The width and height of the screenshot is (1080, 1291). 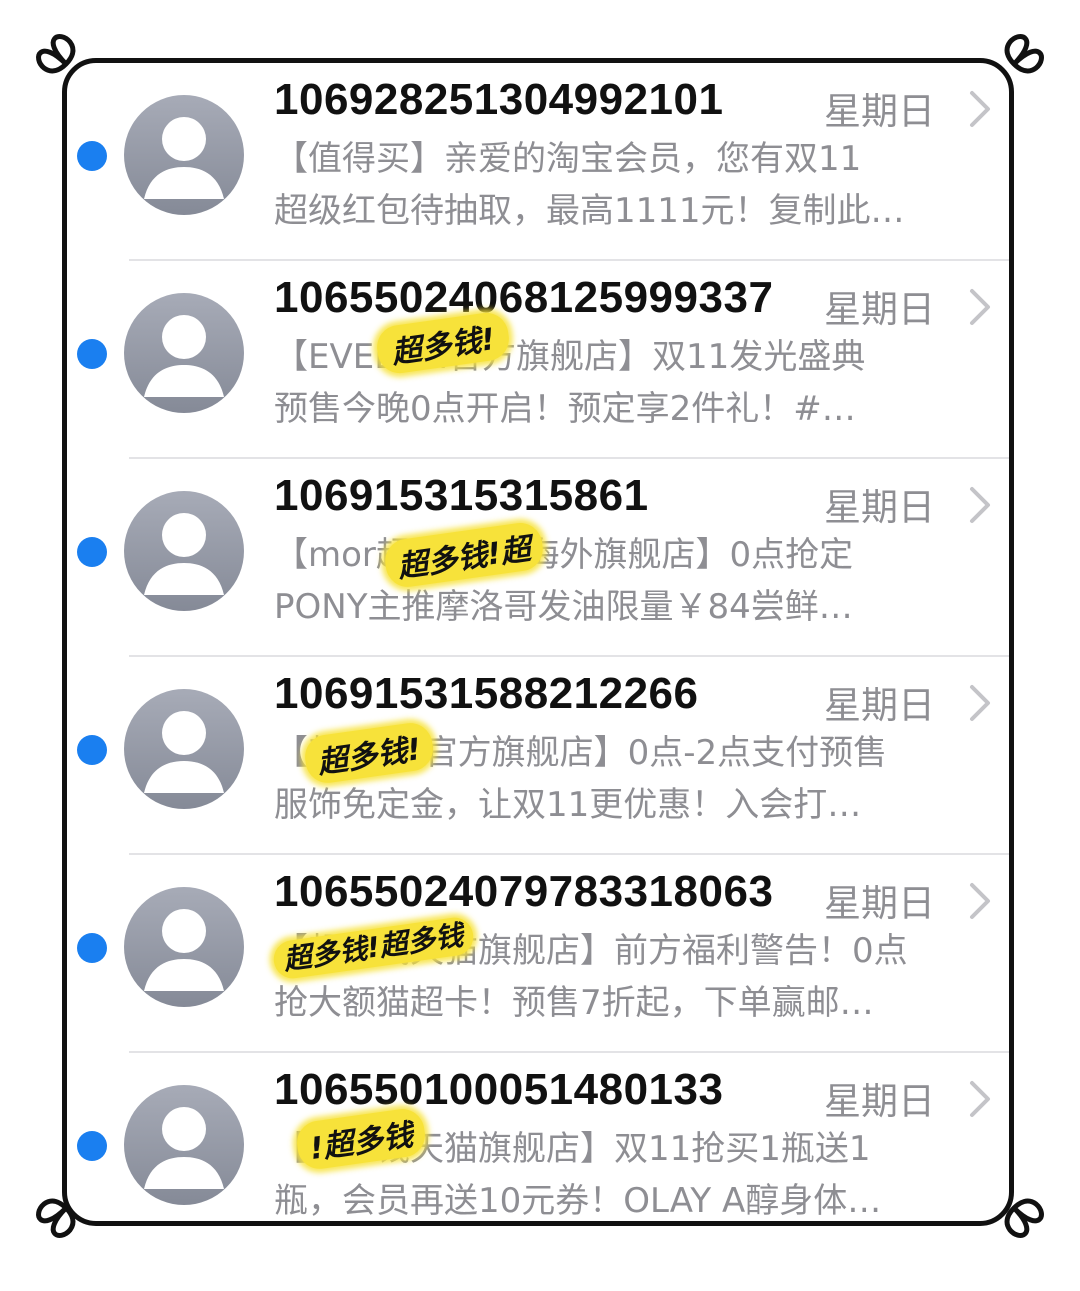 What do you see at coordinates (564, 555) in the screenshot?
I see `preview-line: 【mor超多钱!超海外旗舰店】0点抢定` at bounding box center [564, 555].